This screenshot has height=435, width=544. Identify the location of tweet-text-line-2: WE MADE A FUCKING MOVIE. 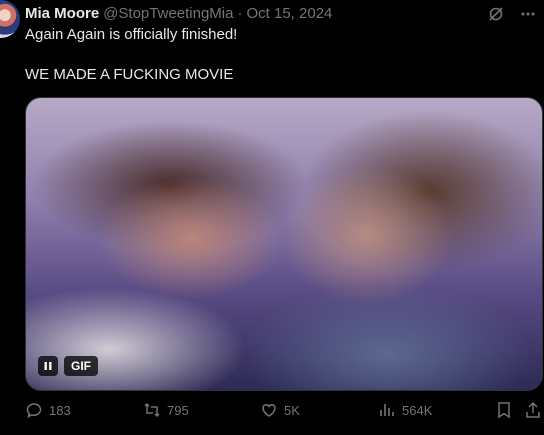
(129, 74).